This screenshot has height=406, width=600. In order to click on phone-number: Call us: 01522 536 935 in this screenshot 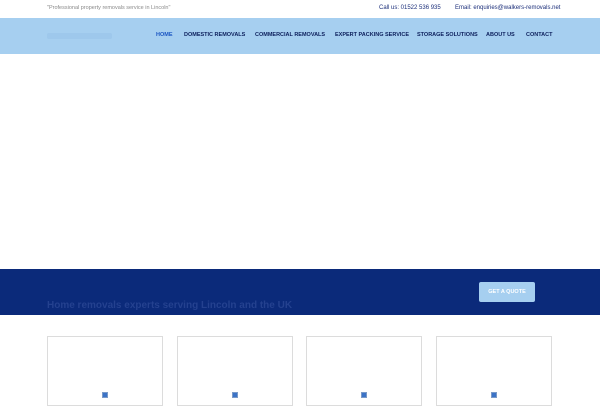, I will do `click(410, 8)`.